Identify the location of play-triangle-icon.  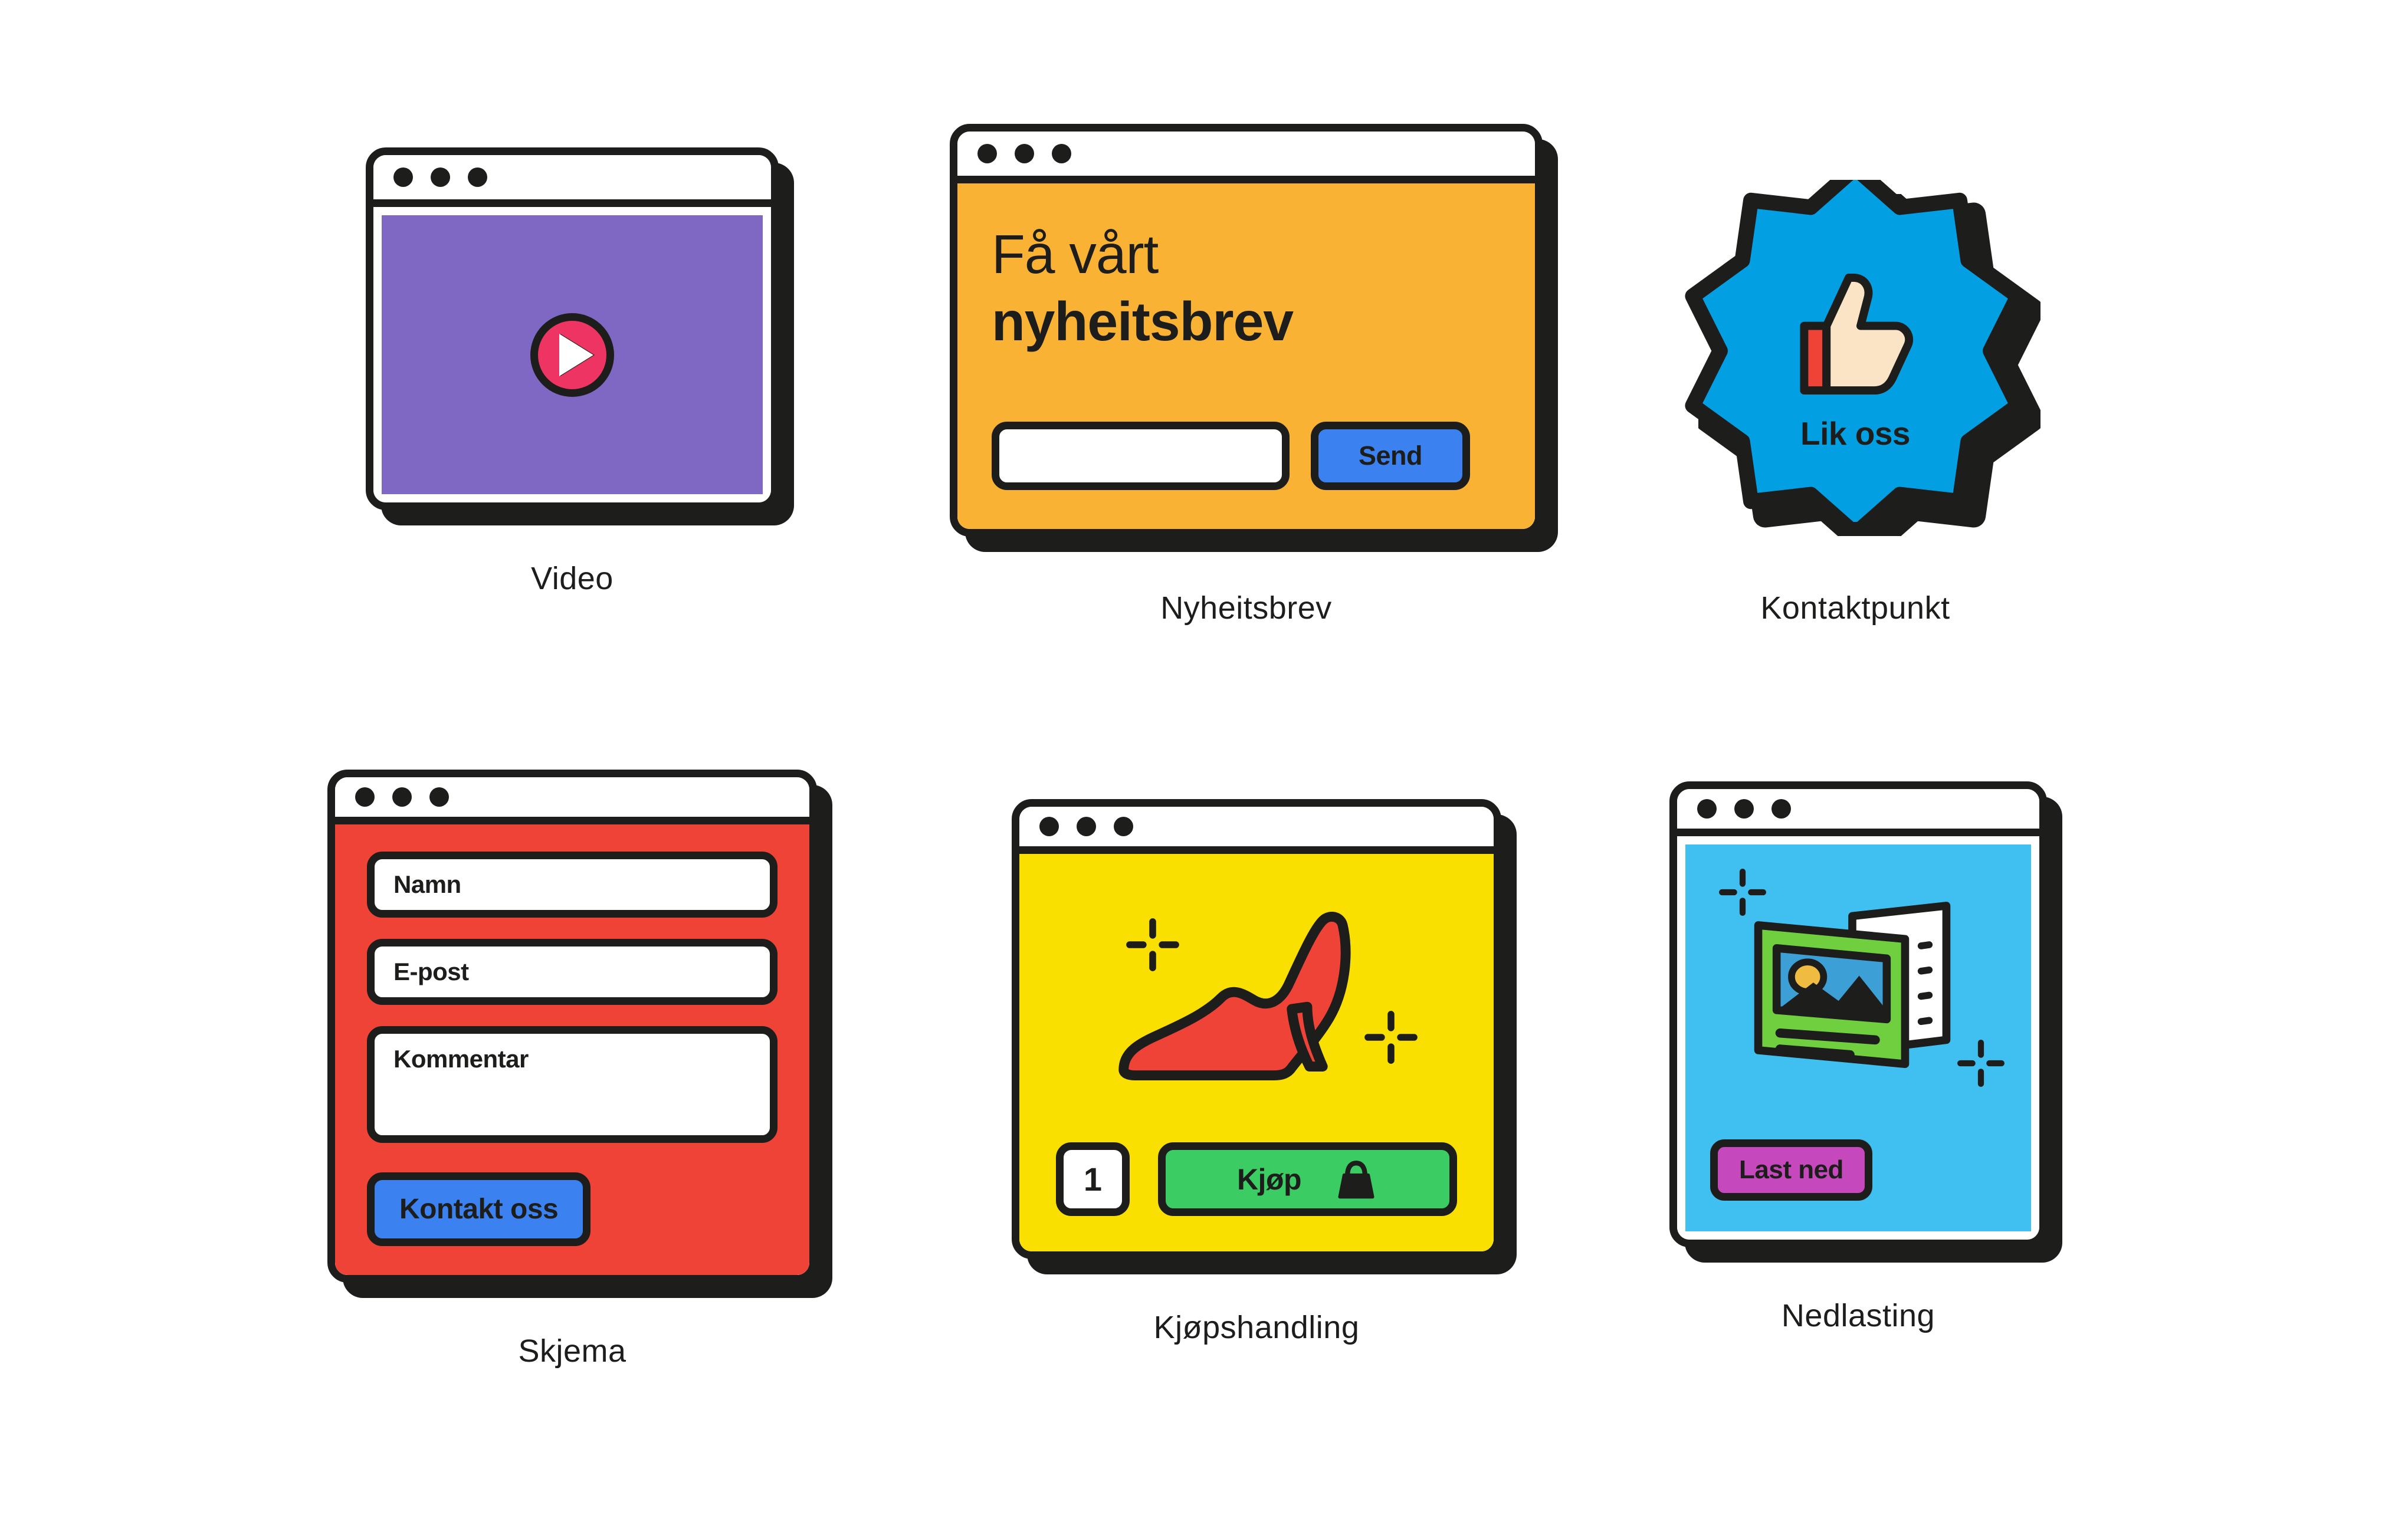
(576, 354).